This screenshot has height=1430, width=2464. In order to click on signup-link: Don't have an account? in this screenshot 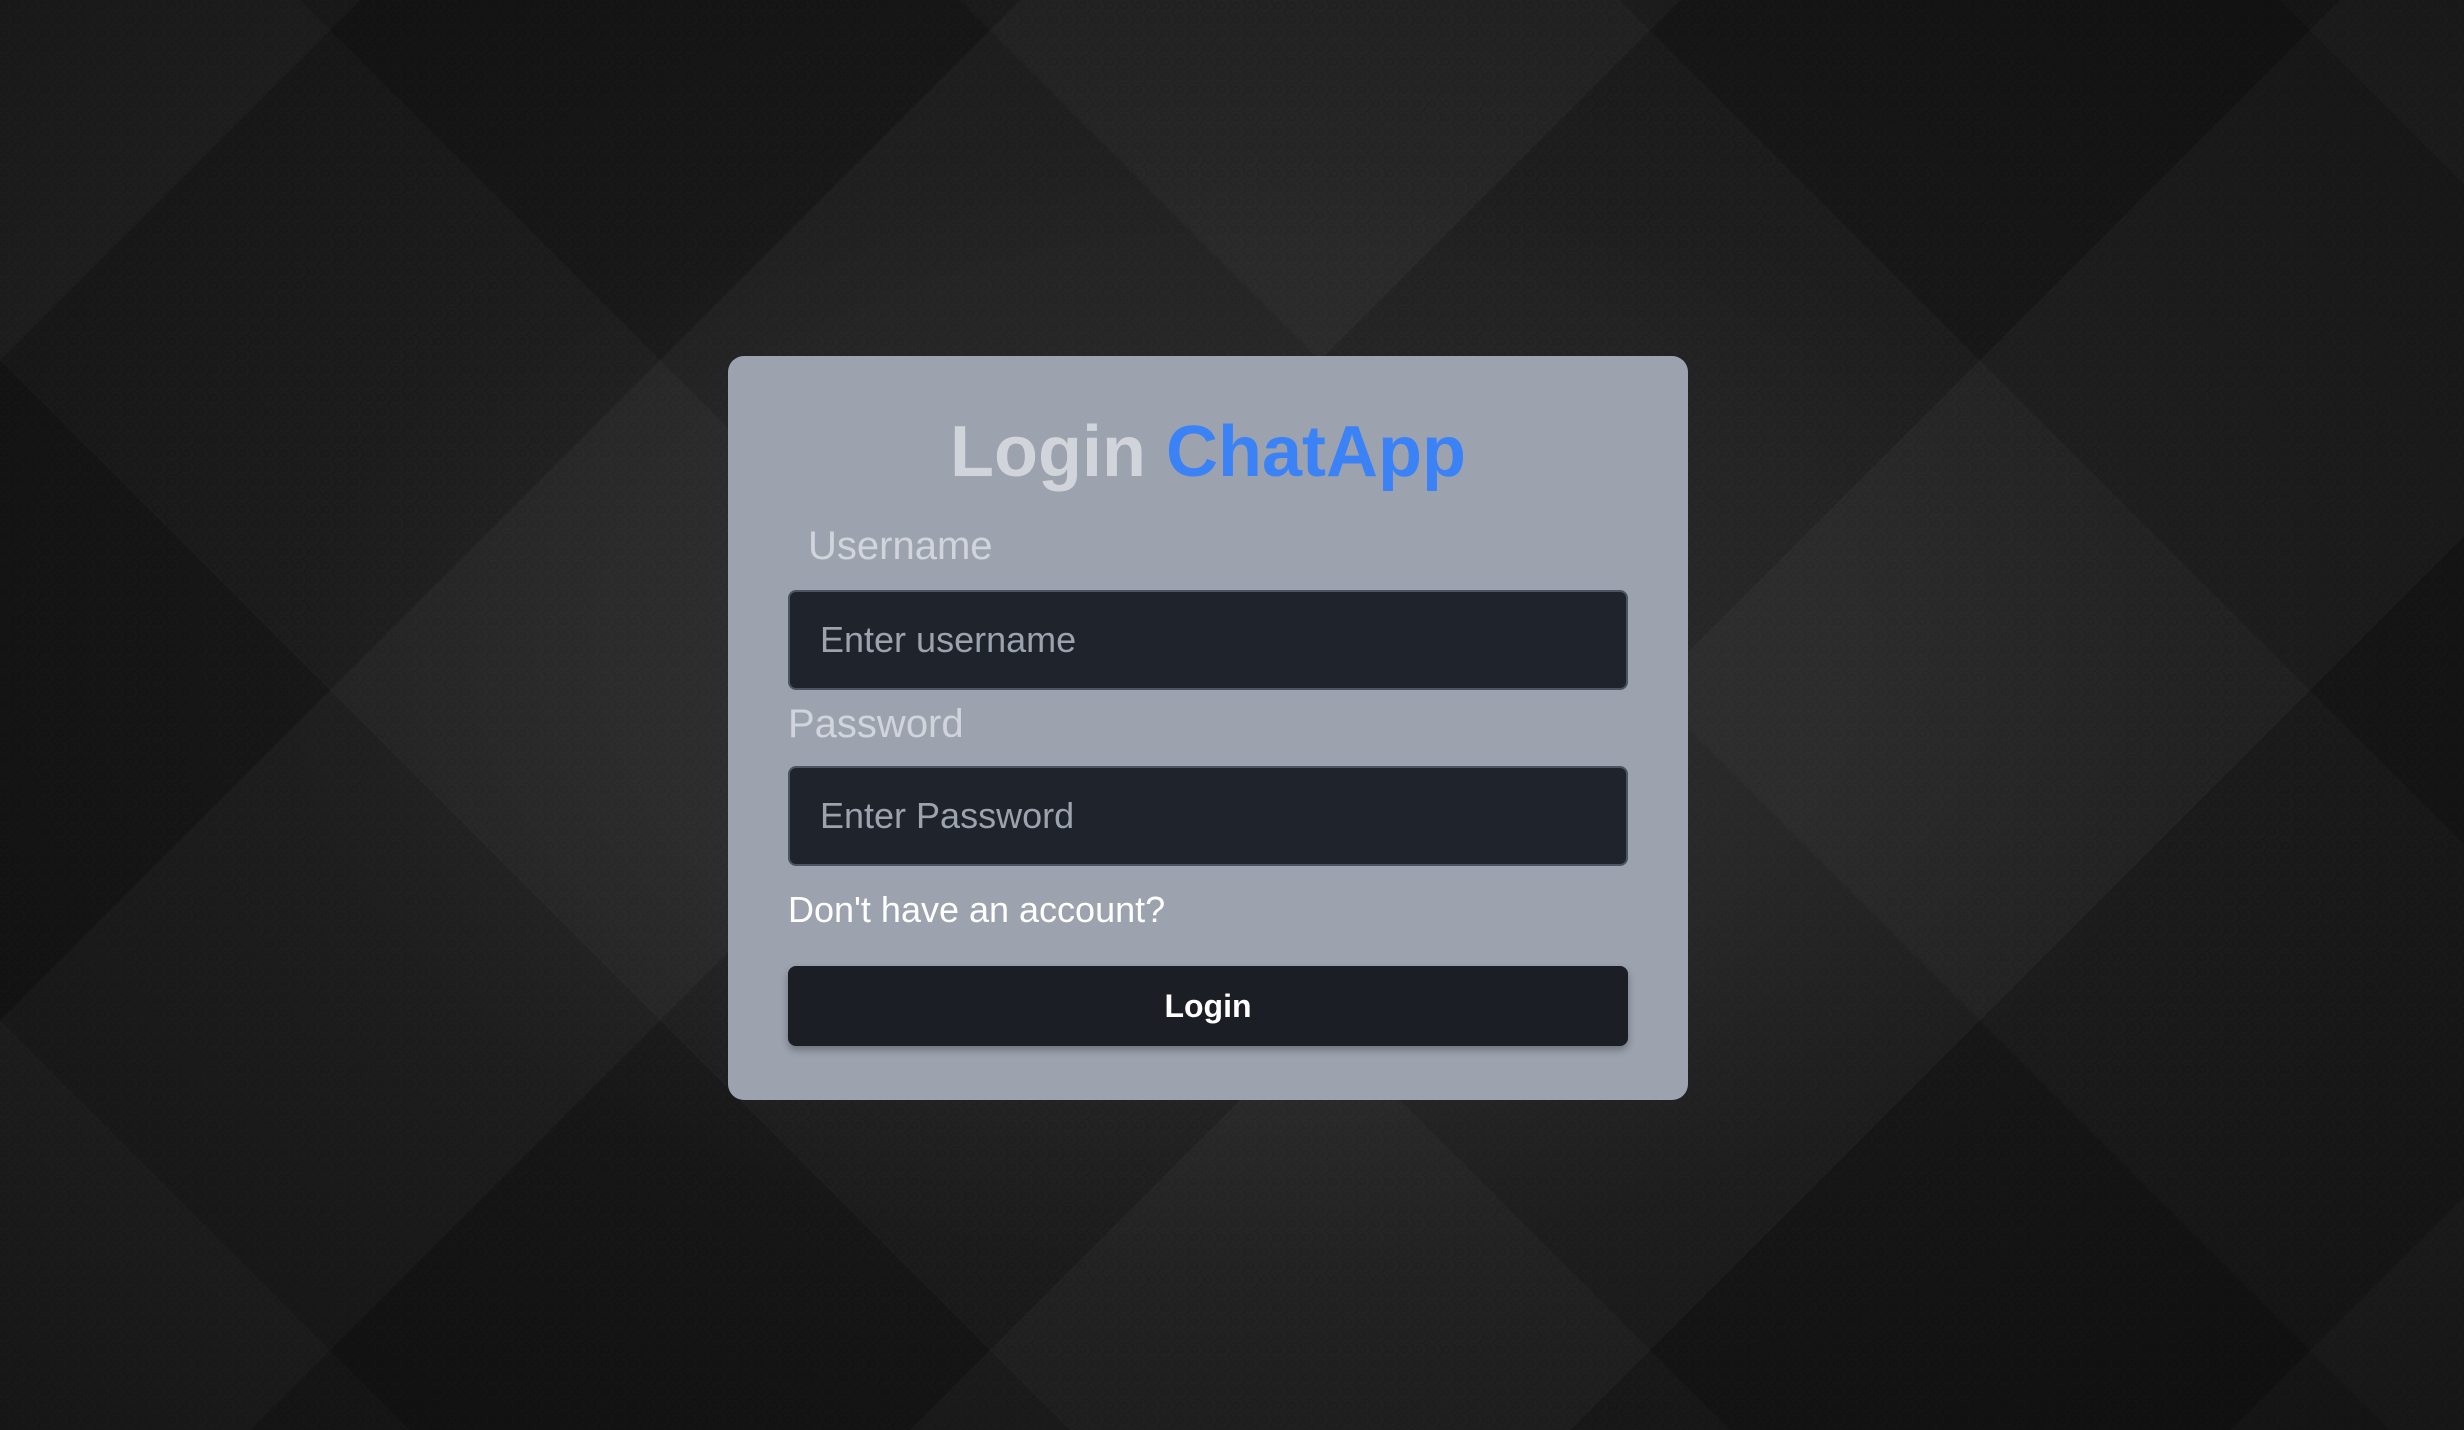, I will do `click(976, 912)`.